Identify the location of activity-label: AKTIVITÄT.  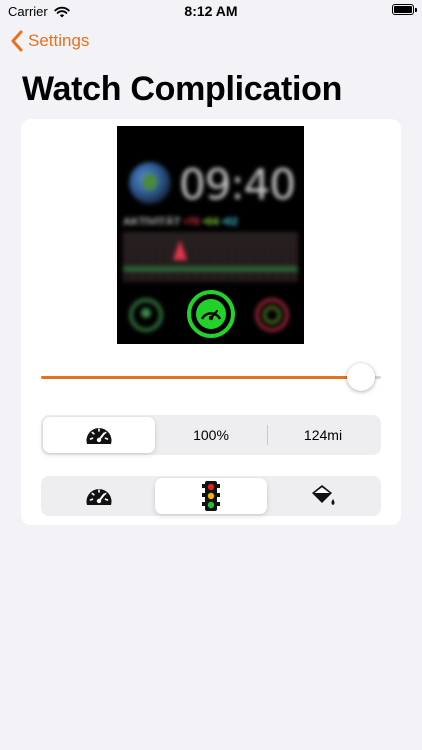
(152, 222).